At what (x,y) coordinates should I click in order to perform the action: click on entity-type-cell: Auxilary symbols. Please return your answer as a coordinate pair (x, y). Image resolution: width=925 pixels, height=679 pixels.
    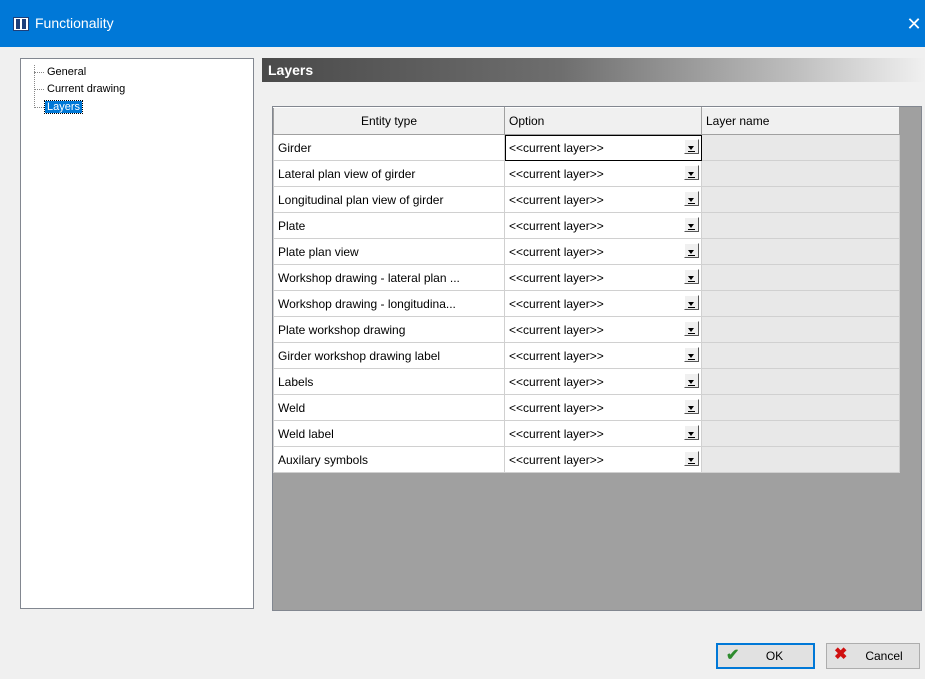
    Looking at the image, I should click on (389, 459).